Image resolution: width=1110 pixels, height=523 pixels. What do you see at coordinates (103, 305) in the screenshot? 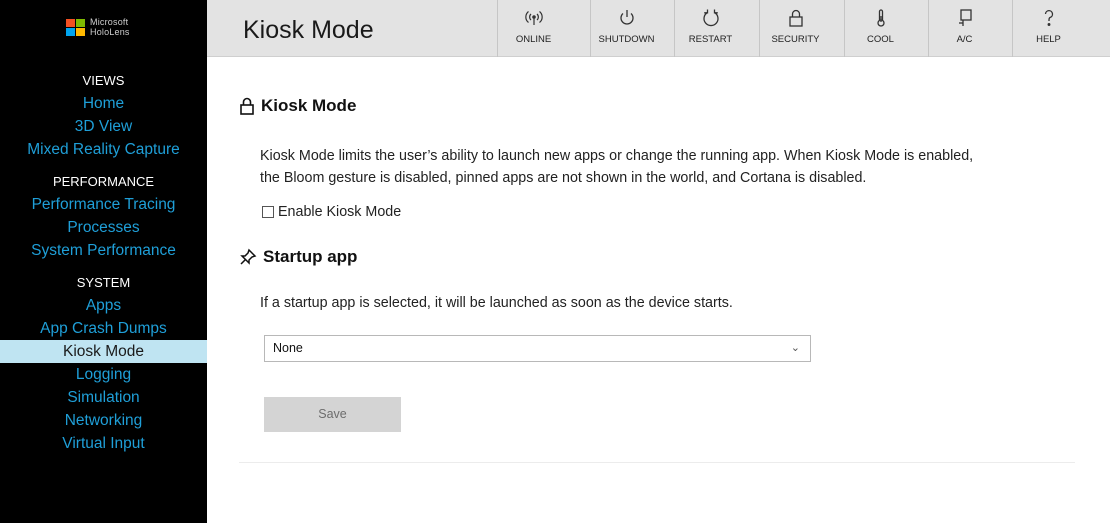
I see `sidebar-item-apps: Apps` at bounding box center [103, 305].